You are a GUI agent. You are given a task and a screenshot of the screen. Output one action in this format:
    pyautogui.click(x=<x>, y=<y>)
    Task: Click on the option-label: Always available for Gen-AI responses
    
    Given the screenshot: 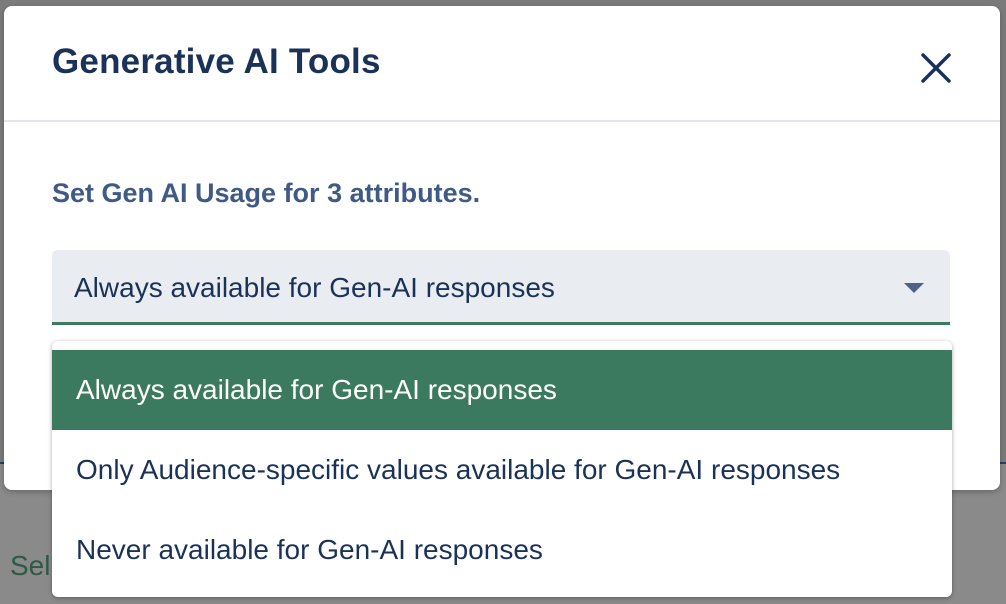 What is the action you would take?
    pyautogui.click(x=316, y=389)
    